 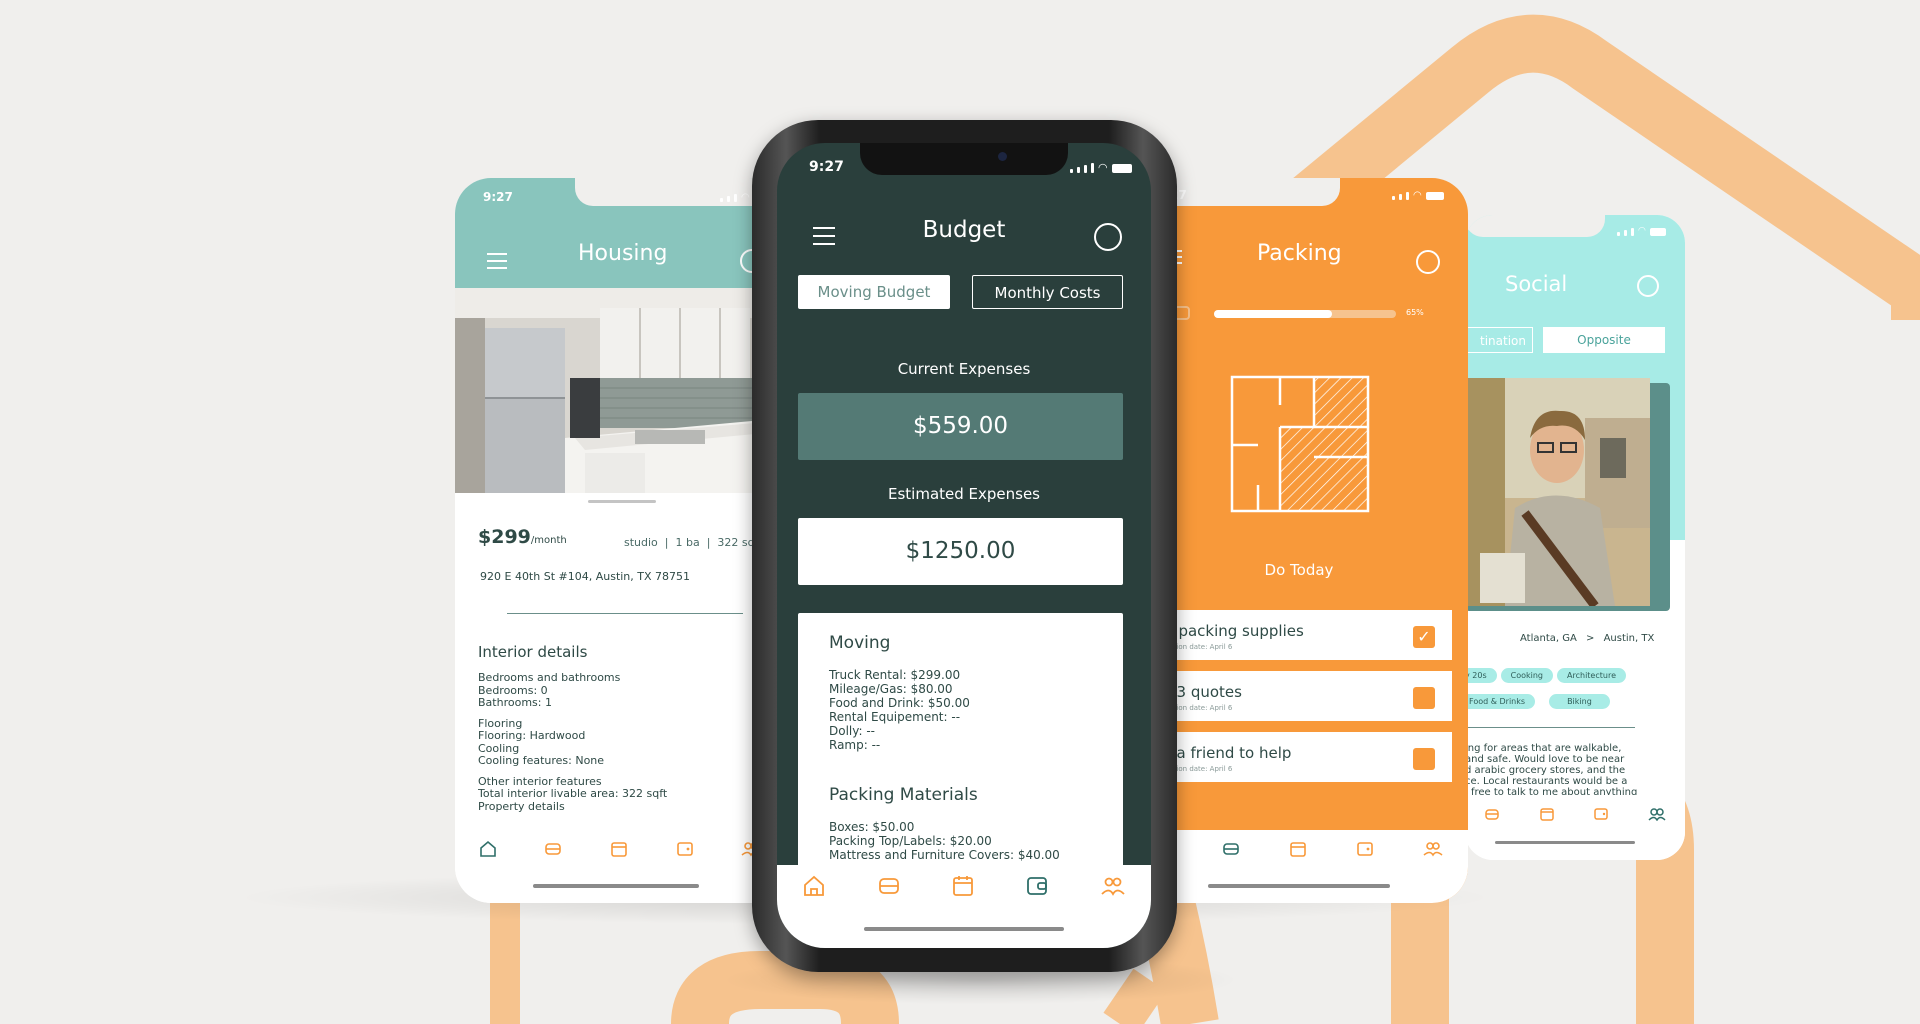 What do you see at coordinates (1291, 696) in the screenshot?
I see `task-item: Get 3 quotes Completion date: April 6` at bounding box center [1291, 696].